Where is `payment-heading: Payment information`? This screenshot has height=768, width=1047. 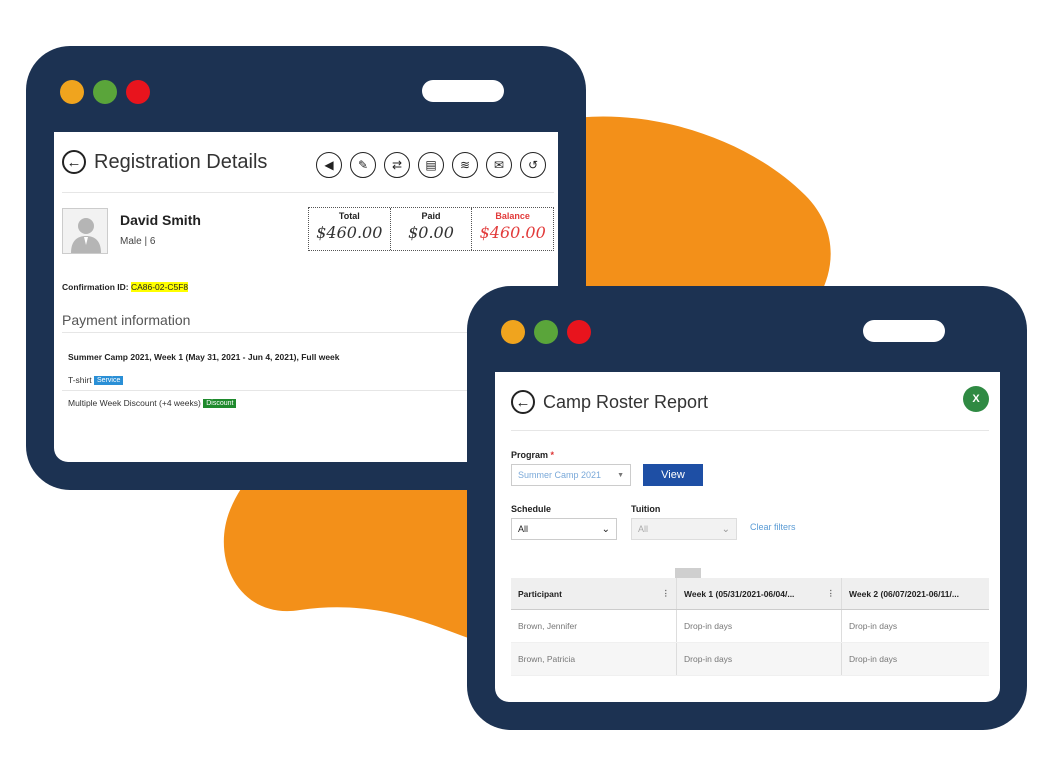 payment-heading: Payment information is located at coordinates (126, 320).